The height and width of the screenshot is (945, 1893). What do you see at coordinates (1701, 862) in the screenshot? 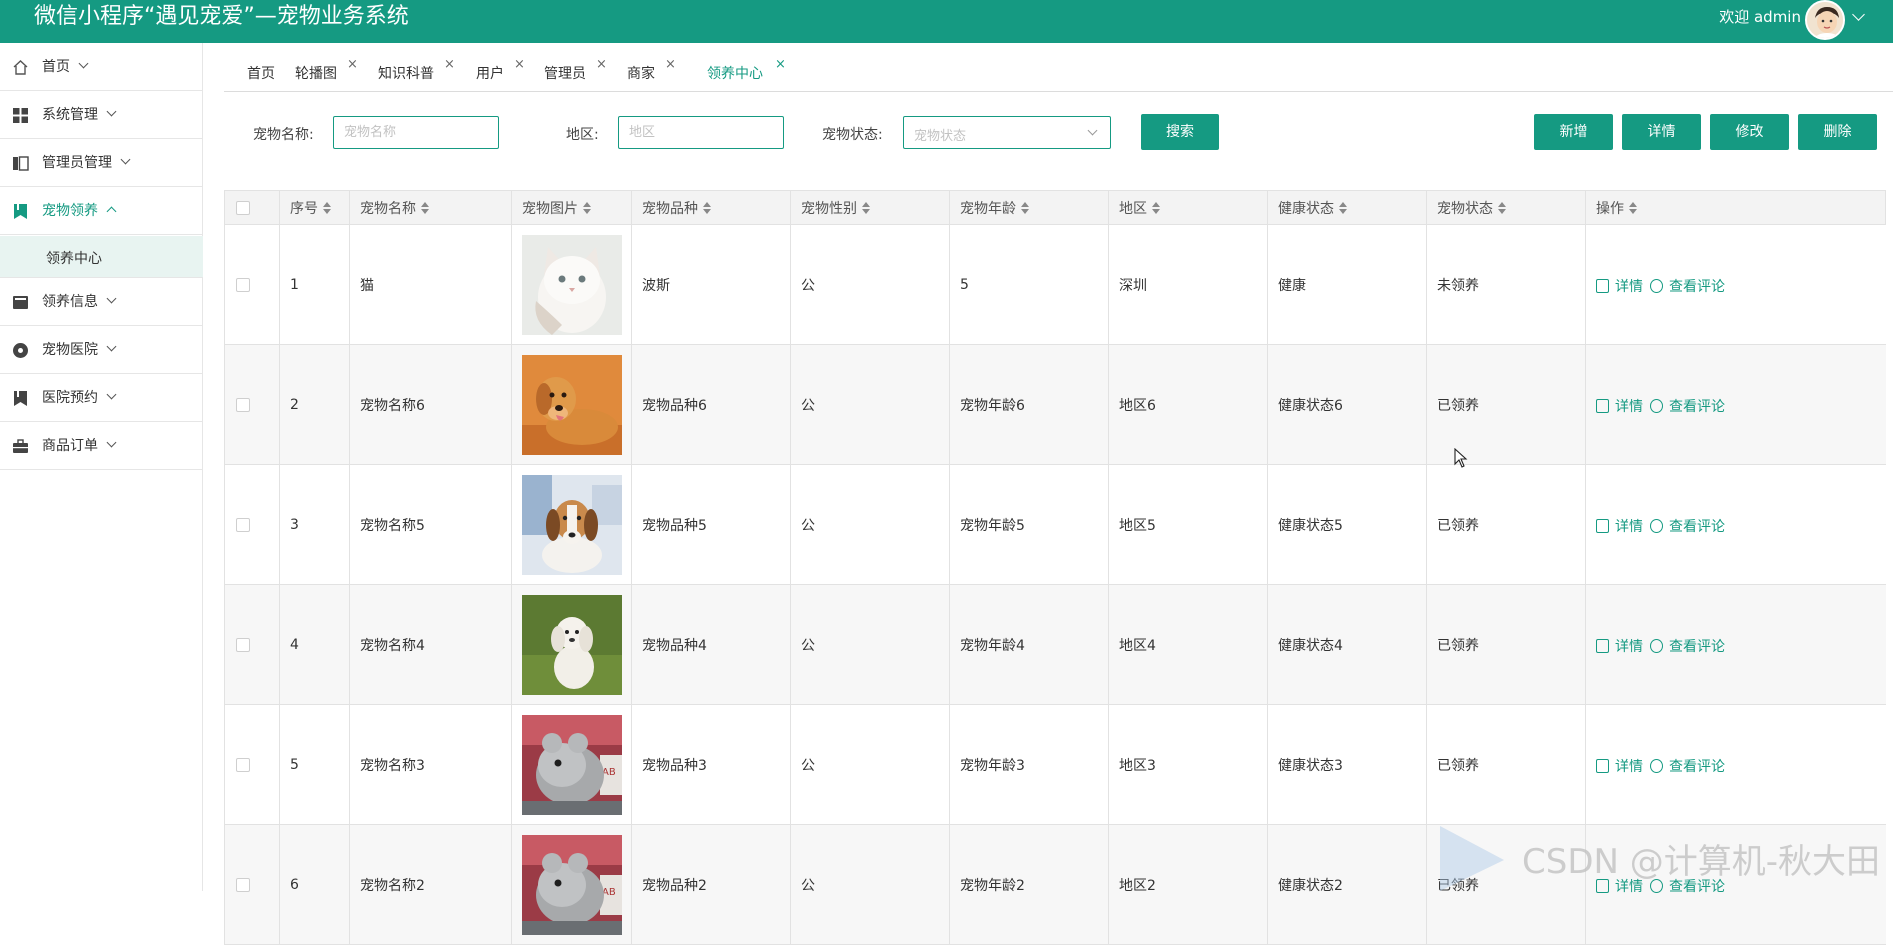
I see `watermark-text: CSDN @计算机-秋大田` at bounding box center [1701, 862].